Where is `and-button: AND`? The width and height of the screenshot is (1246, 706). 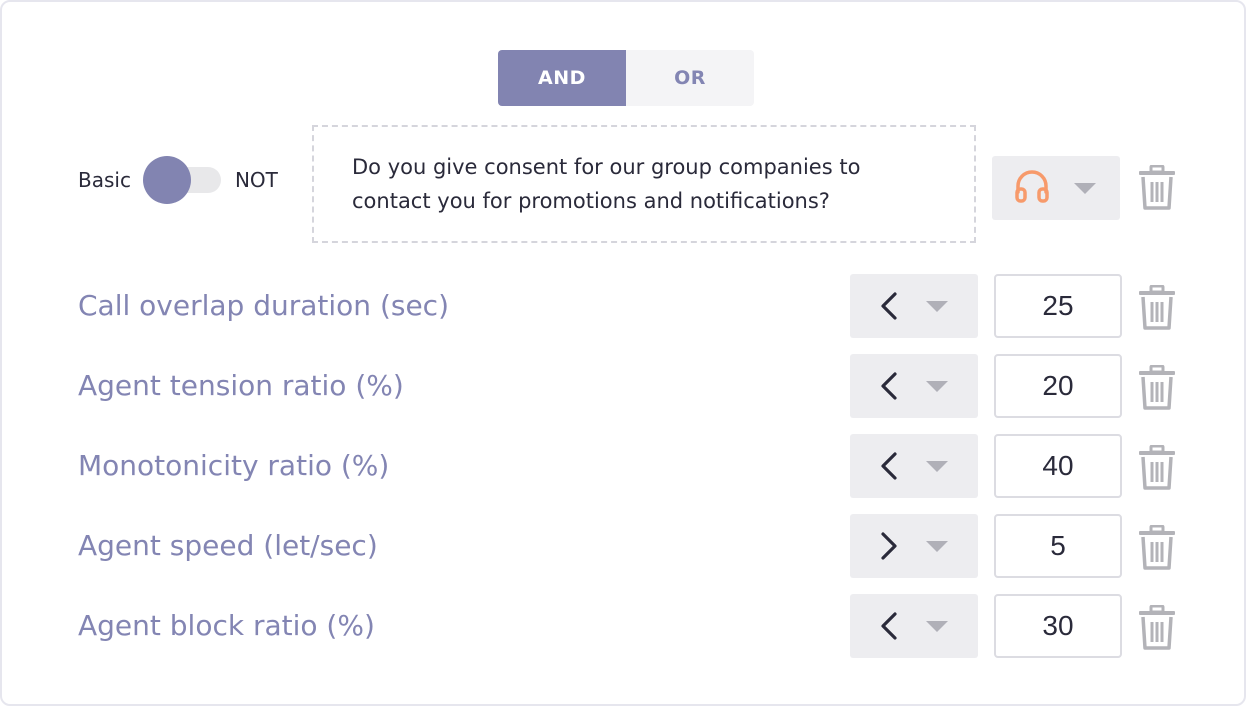
and-button: AND is located at coordinates (562, 78).